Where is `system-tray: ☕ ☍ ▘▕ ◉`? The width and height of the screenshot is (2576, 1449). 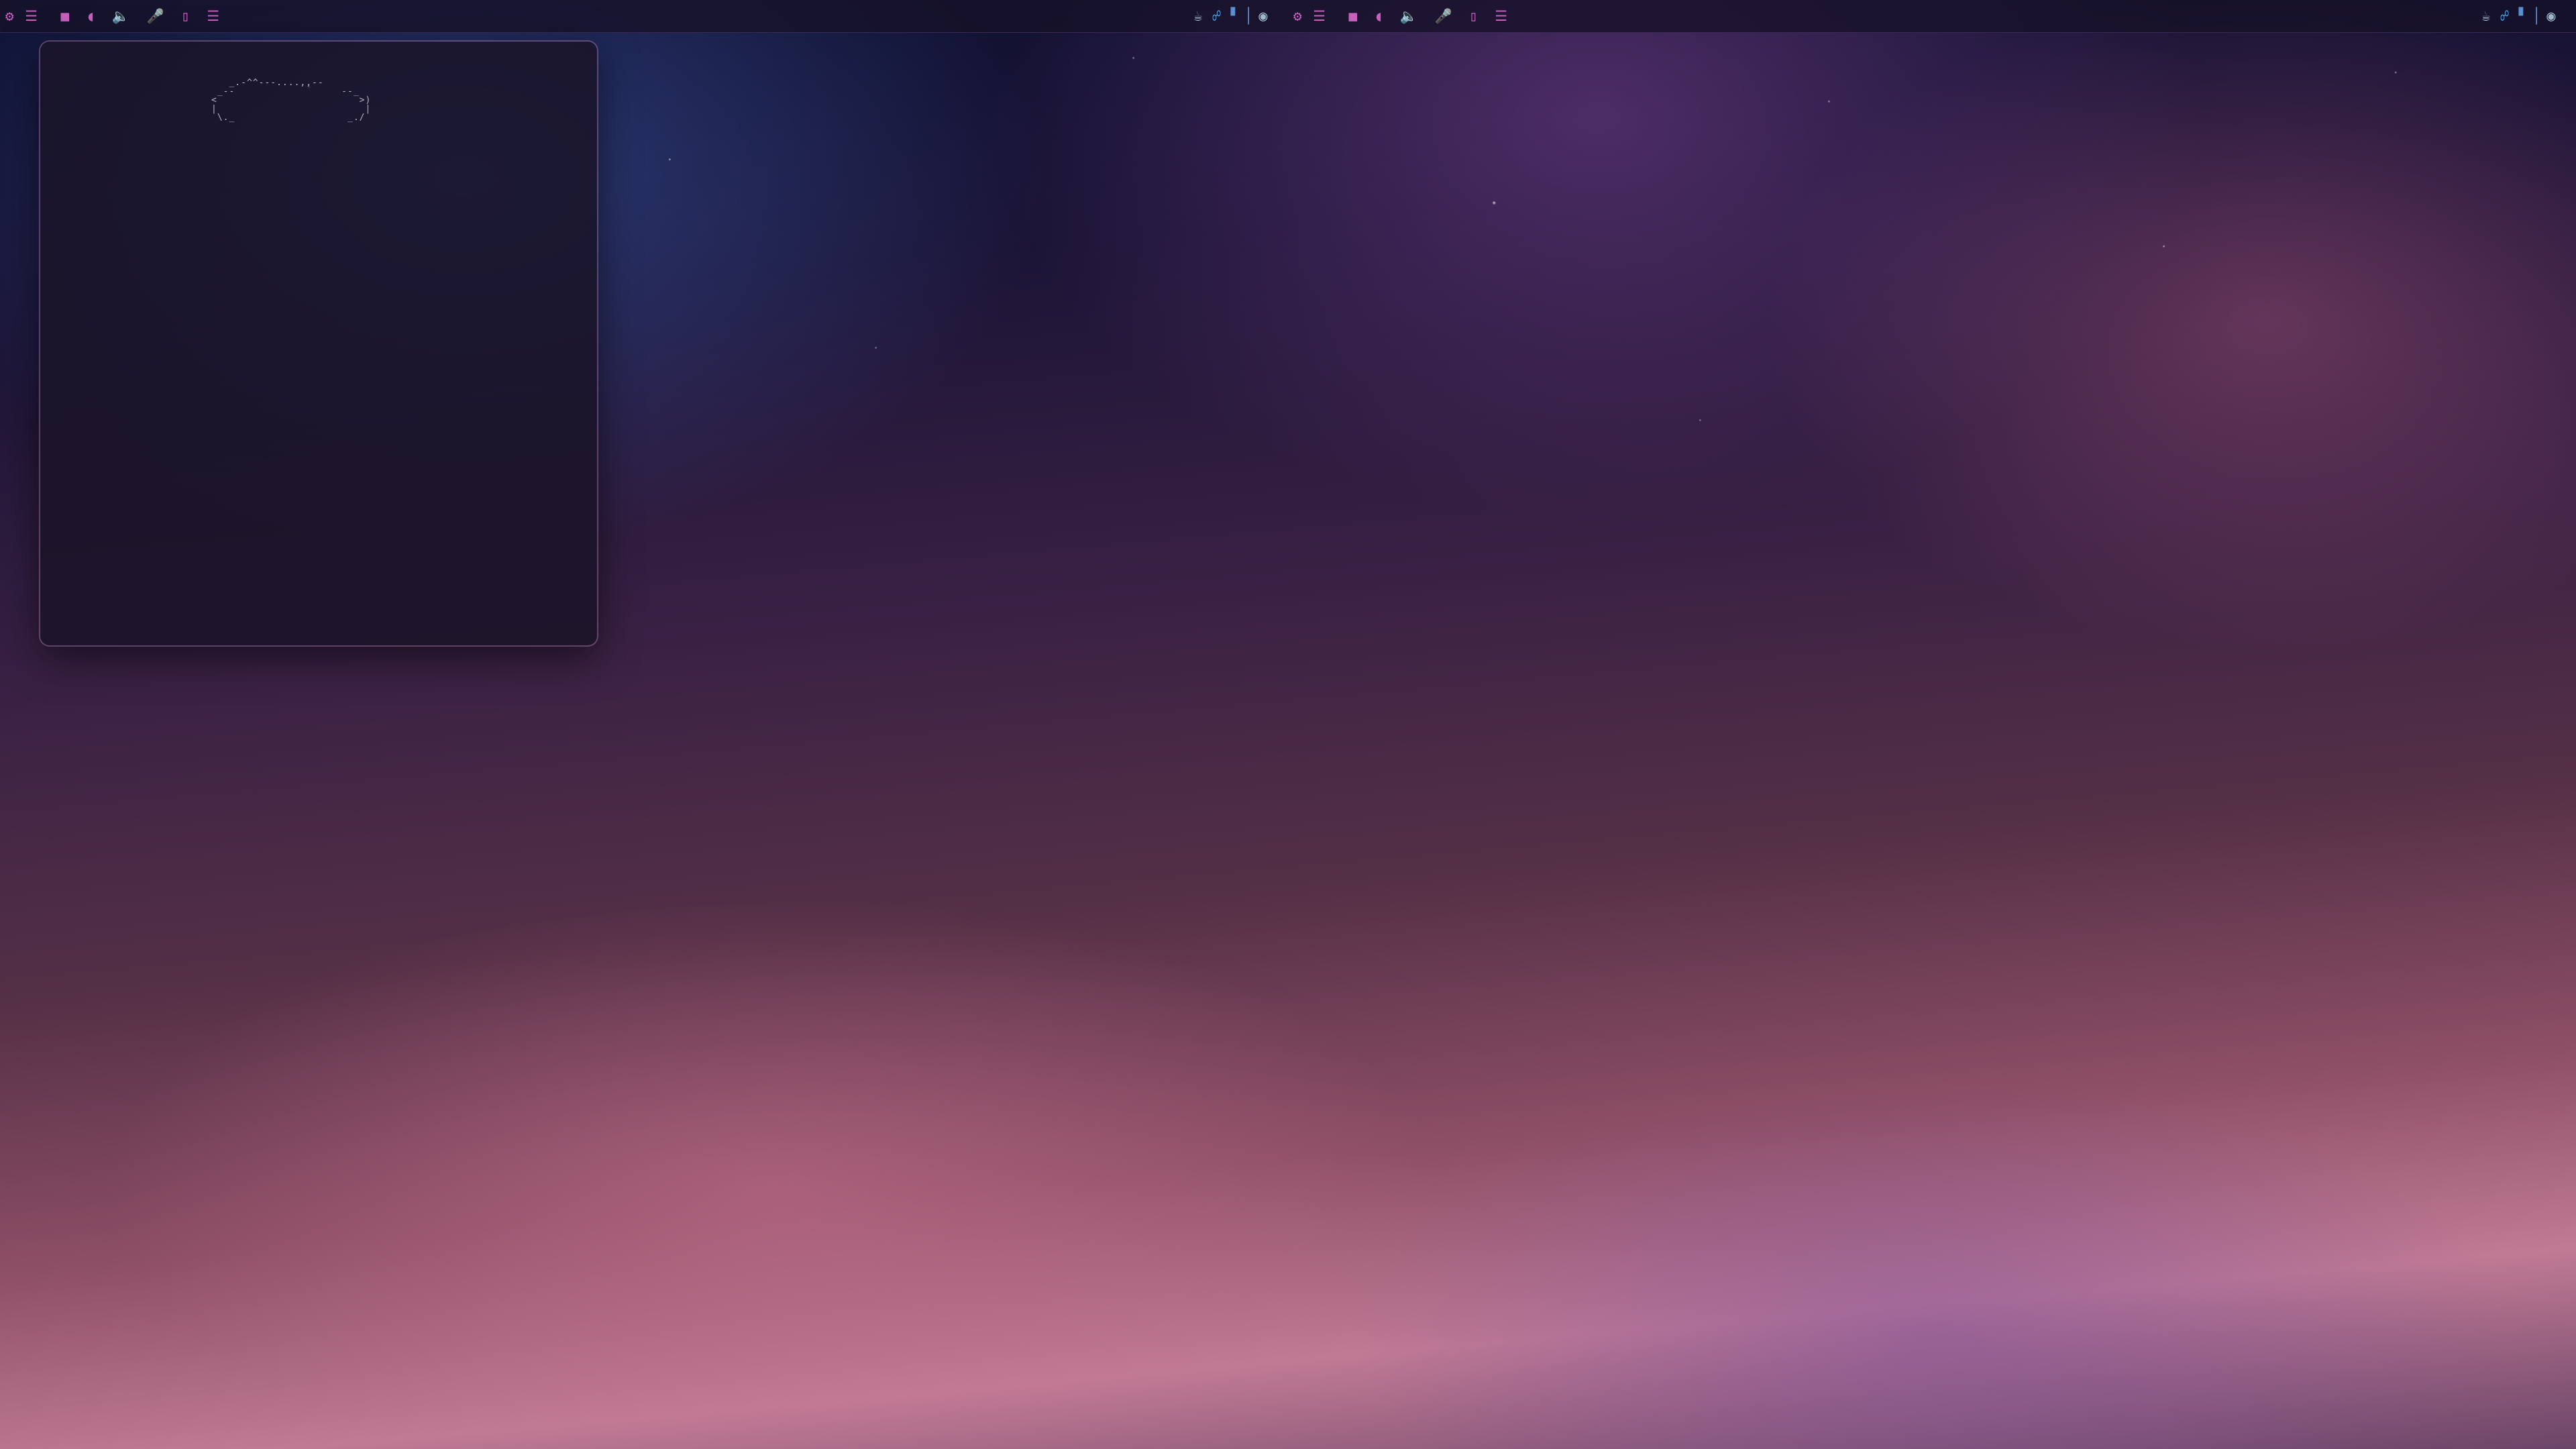
system-tray: ☕ ☍ ▘▕ ◉ is located at coordinates (1234, 16).